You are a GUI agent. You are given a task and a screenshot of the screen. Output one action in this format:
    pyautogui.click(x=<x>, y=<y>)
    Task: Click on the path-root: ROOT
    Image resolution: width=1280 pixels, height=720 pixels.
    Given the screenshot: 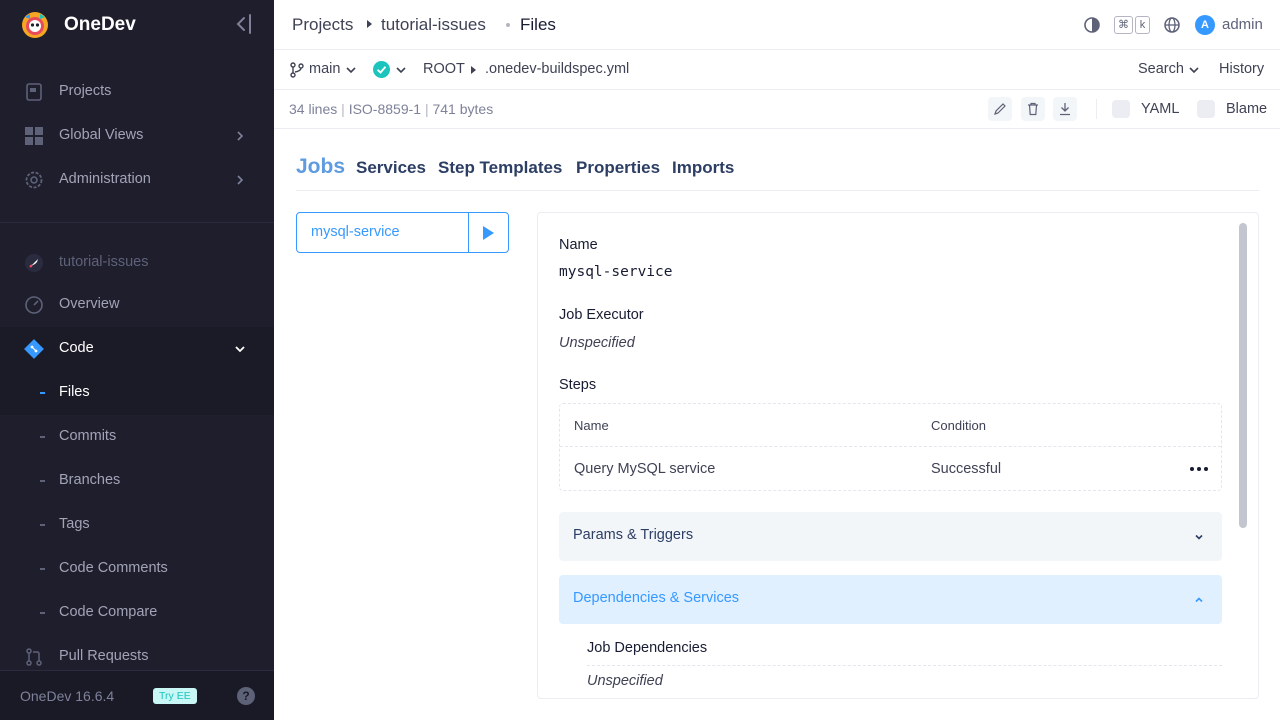 What is the action you would take?
    pyautogui.click(x=444, y=69)
    